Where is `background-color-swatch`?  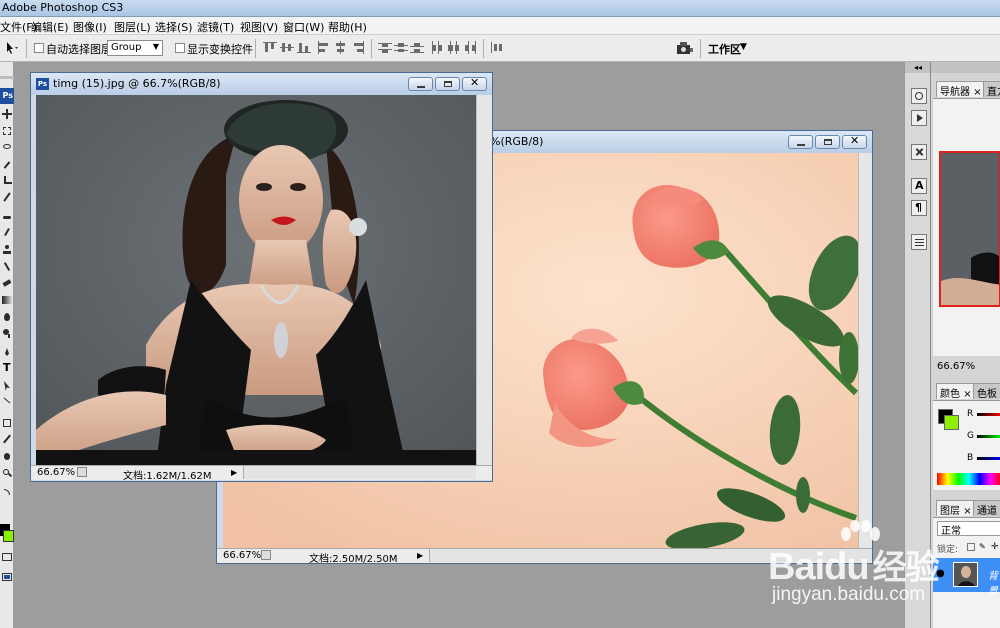
background-color-swatch is located at coordinates (8, 536).